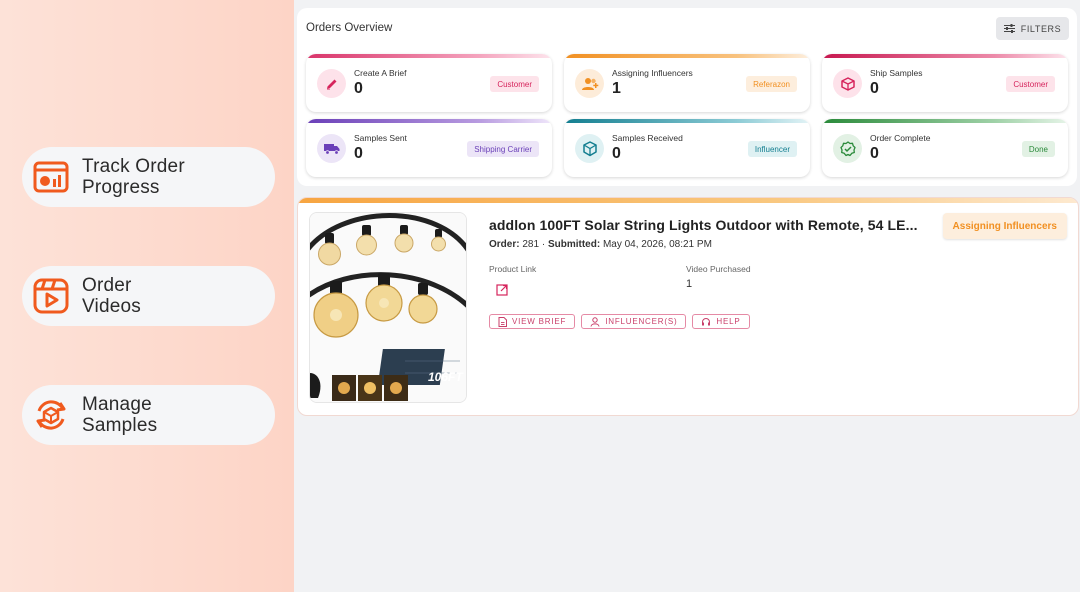 Image resolution: width=1080 pixels, height=592 pixels. I want to click on order-label: Order:, so click(504, 244).